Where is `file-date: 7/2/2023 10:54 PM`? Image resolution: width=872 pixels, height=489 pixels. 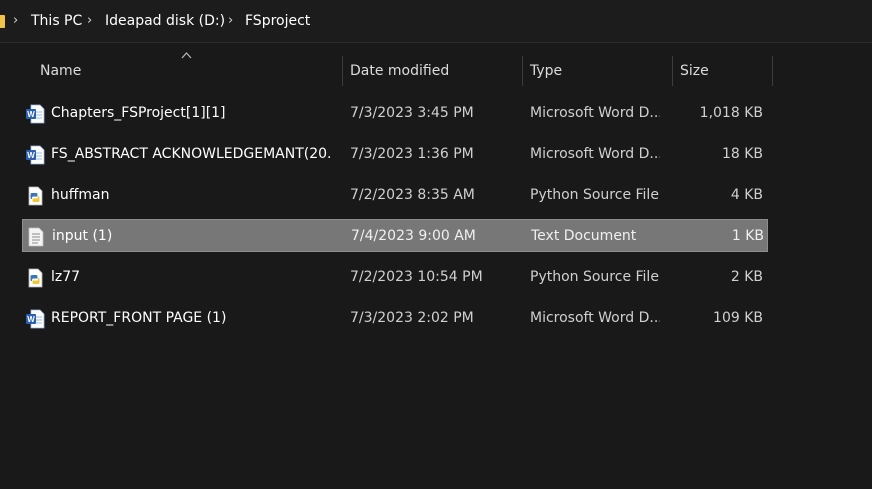 file-date: 7/2/2023 10:54 PM is located at coordinates (416, 277).